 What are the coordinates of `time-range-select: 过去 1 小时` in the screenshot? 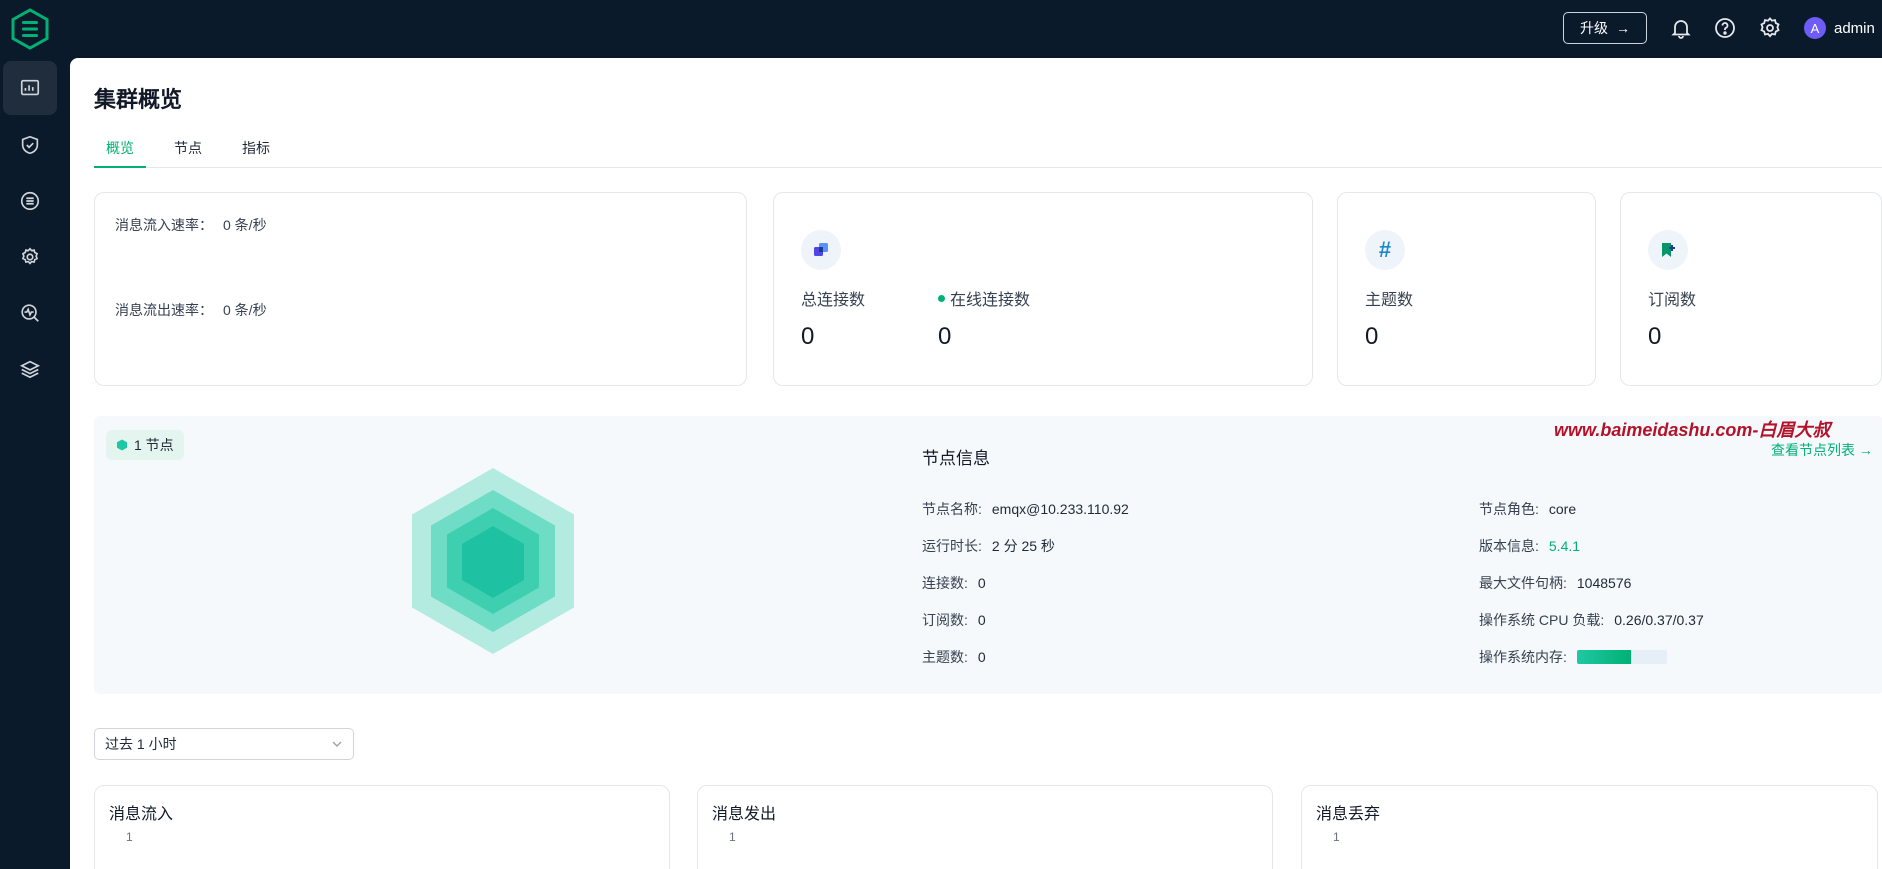 It's located at (224, 744).